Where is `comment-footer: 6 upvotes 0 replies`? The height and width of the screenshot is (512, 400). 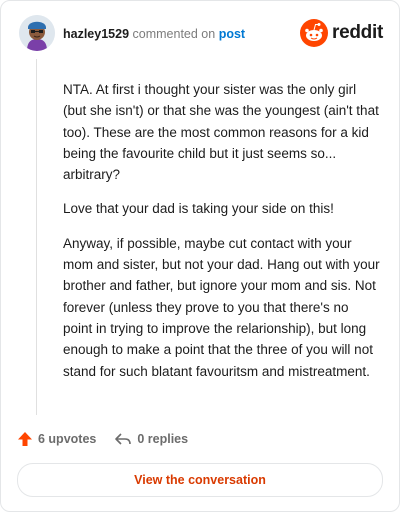 comment-footer: 6 upvotes 0 replies is located at coordinates (102, 439).